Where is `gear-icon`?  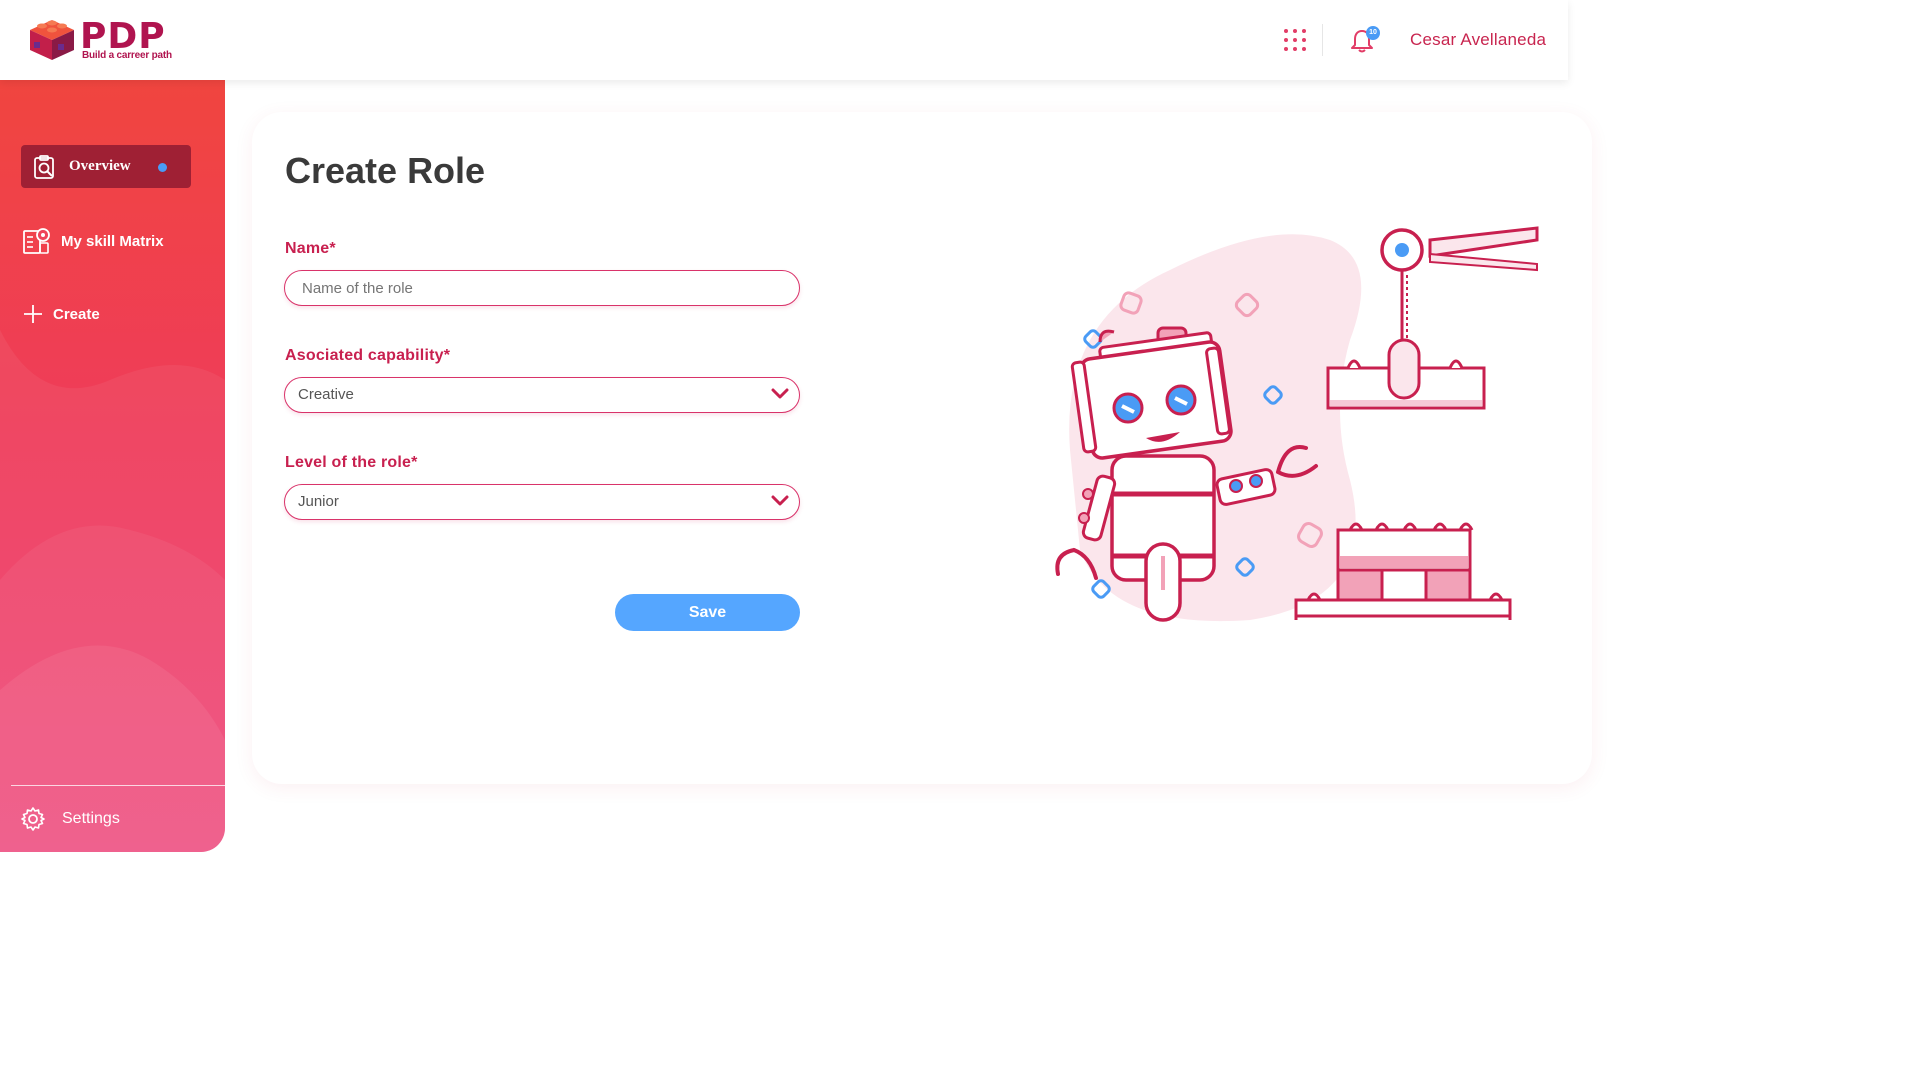 gear-icon is located at coordinates (33, 819).